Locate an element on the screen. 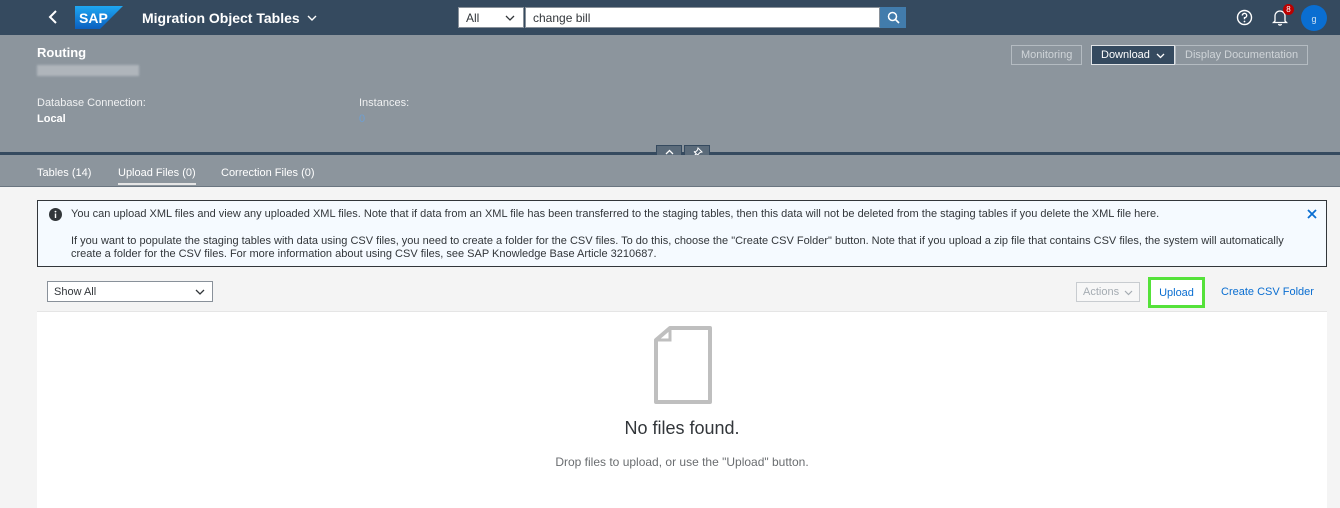  filter-value: Show All is located at coordinates (75, 291).